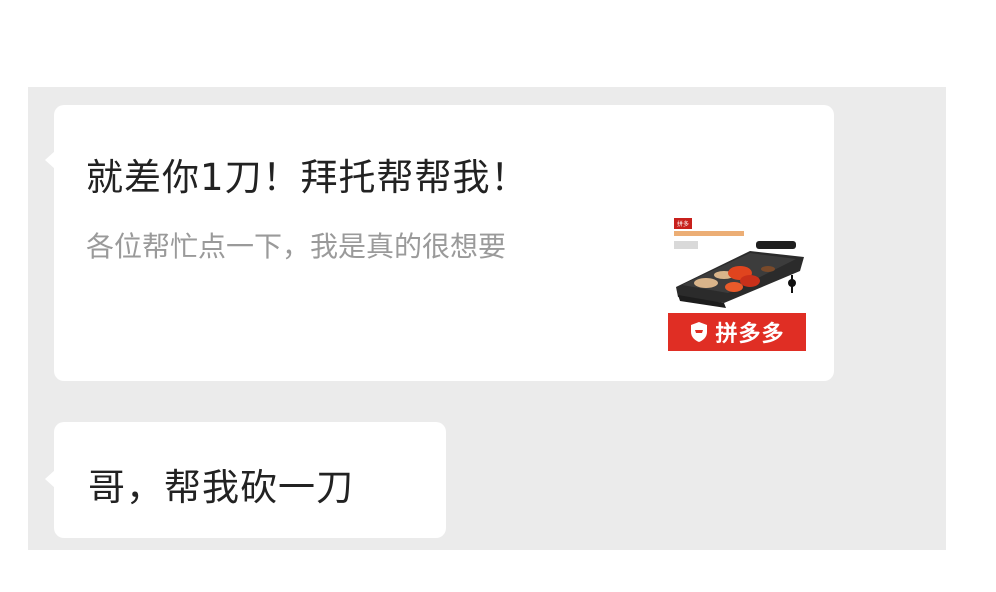 This screenshot has height=592, width=996. Describe the element at coordinates (296, 246) in the screenshot. I see `card-description: 各位帮忙点一下，我是真的很想要` at that location.